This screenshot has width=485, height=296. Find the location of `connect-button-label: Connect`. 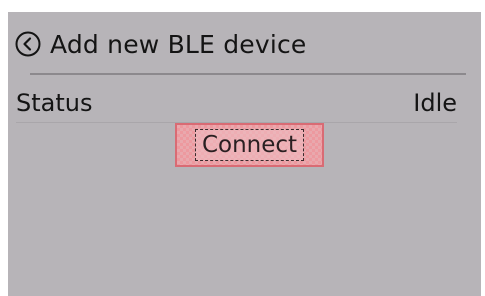

connect-button-label: Connect is located at coordinates (249, 145).